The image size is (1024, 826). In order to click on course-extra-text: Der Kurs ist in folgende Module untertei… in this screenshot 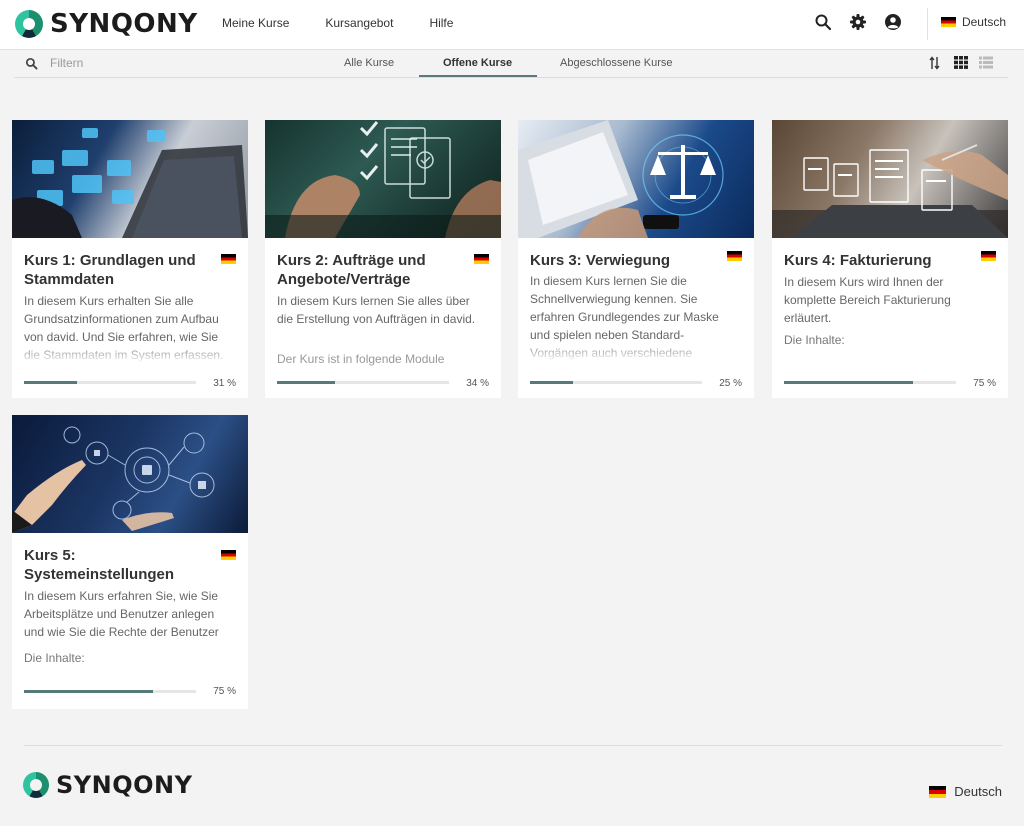, I will do `click(361, 362)`.